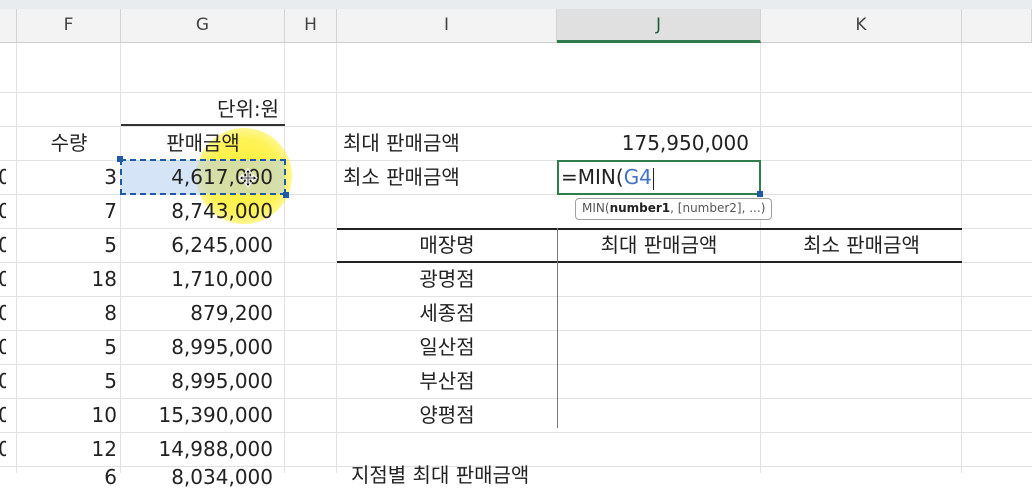 This screenshot has width=1032, height=494. I want to click on quantity-cell: 7, so click(69, 211).